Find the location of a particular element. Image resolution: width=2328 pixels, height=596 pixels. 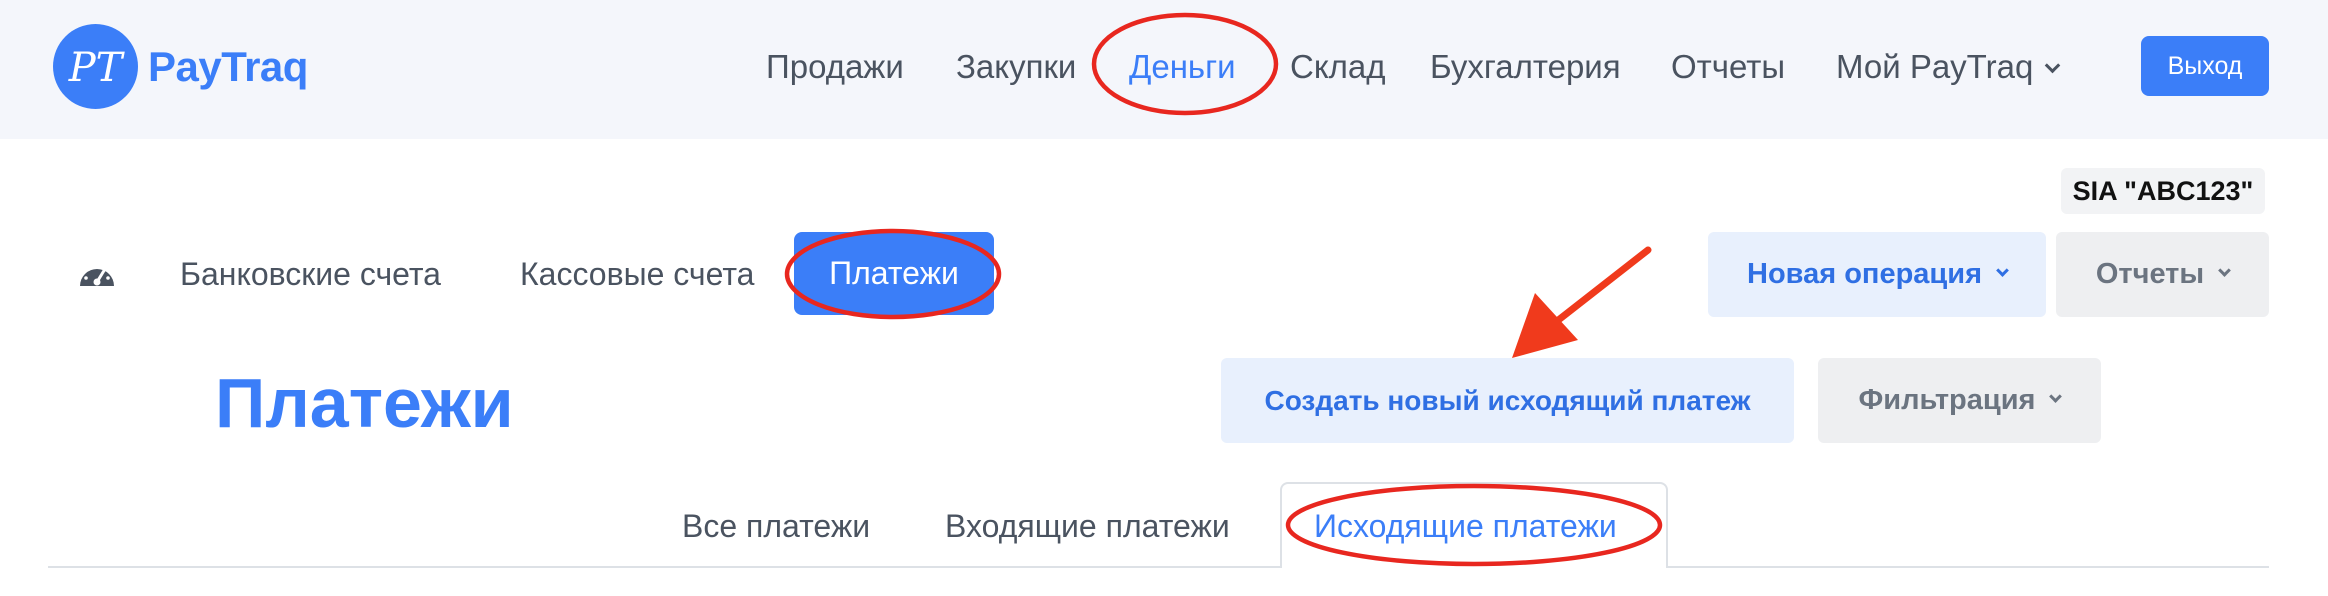

nav-item-my-paytraq-label: Мой PayTraq is located at coordinates (1935, 66).